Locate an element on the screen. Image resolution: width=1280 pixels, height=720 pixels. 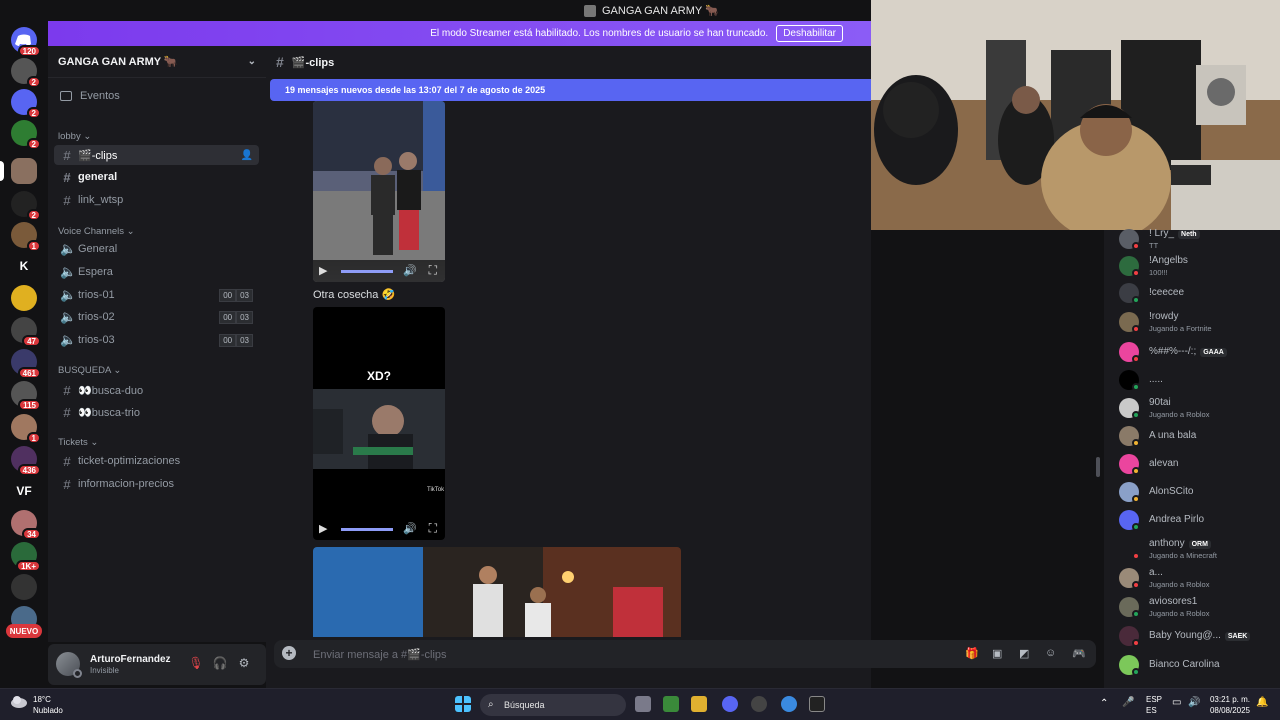
member-item: Baby Young@... SAEK is located at coordinates (1199, 636).